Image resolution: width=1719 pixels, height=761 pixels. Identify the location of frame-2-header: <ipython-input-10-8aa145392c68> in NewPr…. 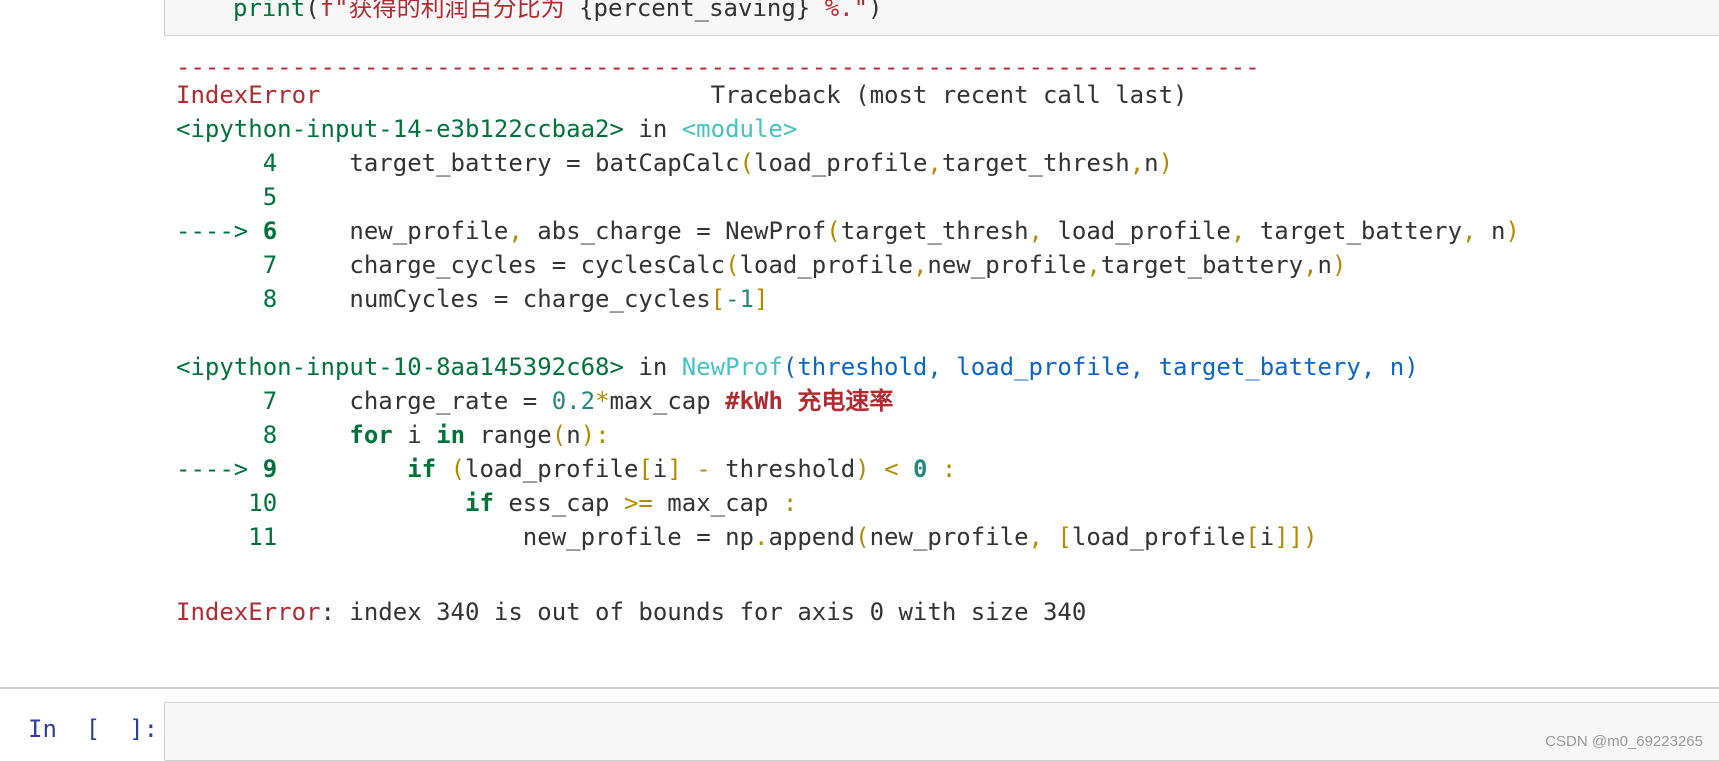
(797, 367).